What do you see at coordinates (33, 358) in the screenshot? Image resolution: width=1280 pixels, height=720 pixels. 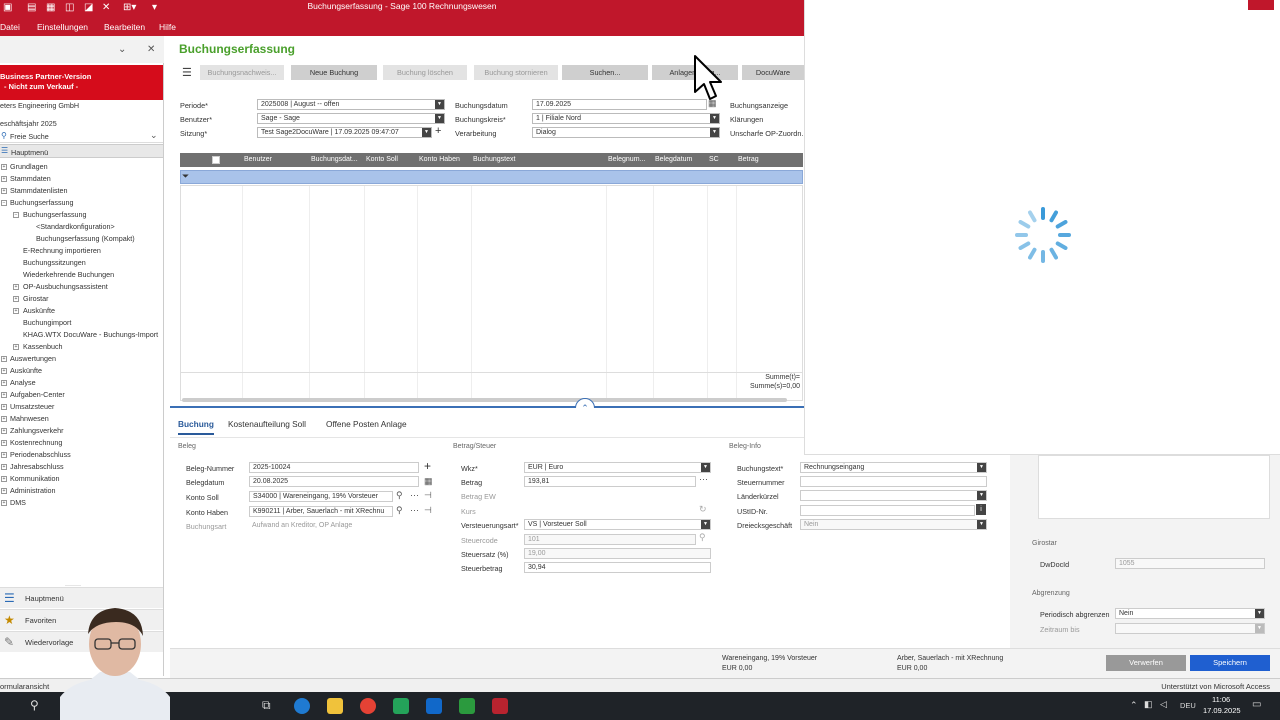 I see `tree-item: Auswertungen` at bounding box center [33, 358].